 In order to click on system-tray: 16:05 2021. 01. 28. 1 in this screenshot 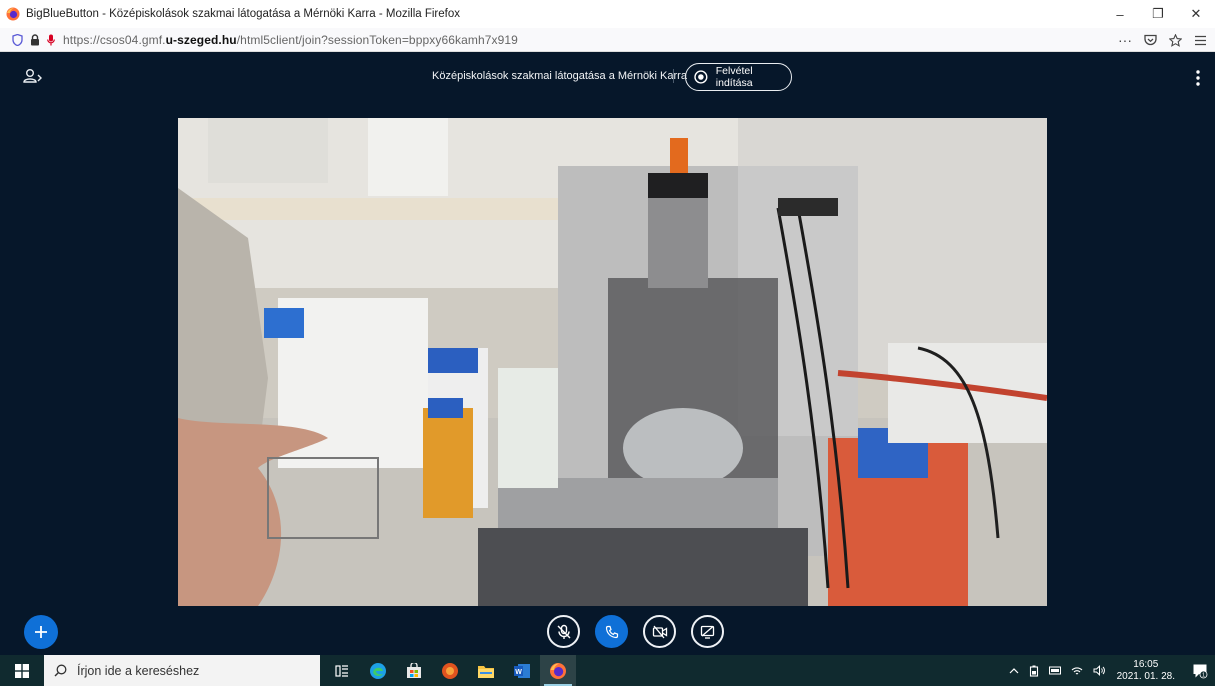, I will do `click(1109, 670)`.